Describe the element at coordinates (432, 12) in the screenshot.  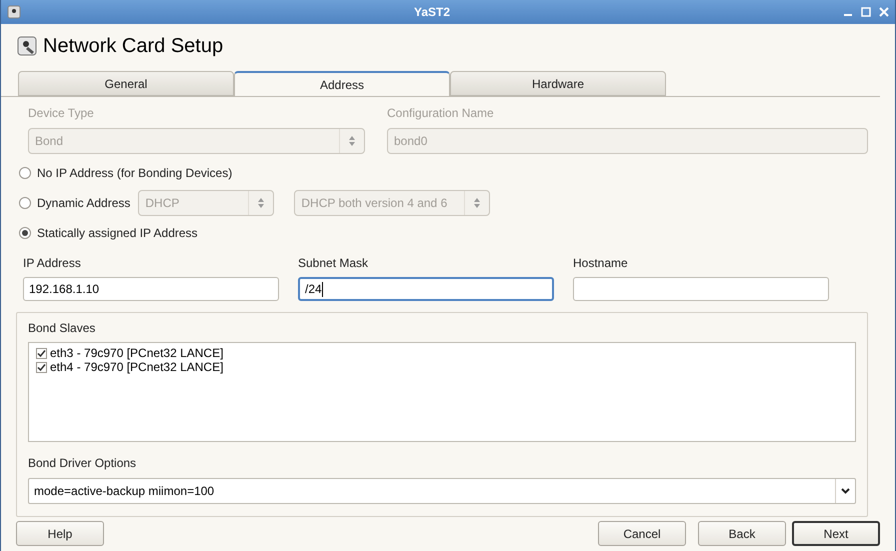
I see `window-title: YaST2` at that location.